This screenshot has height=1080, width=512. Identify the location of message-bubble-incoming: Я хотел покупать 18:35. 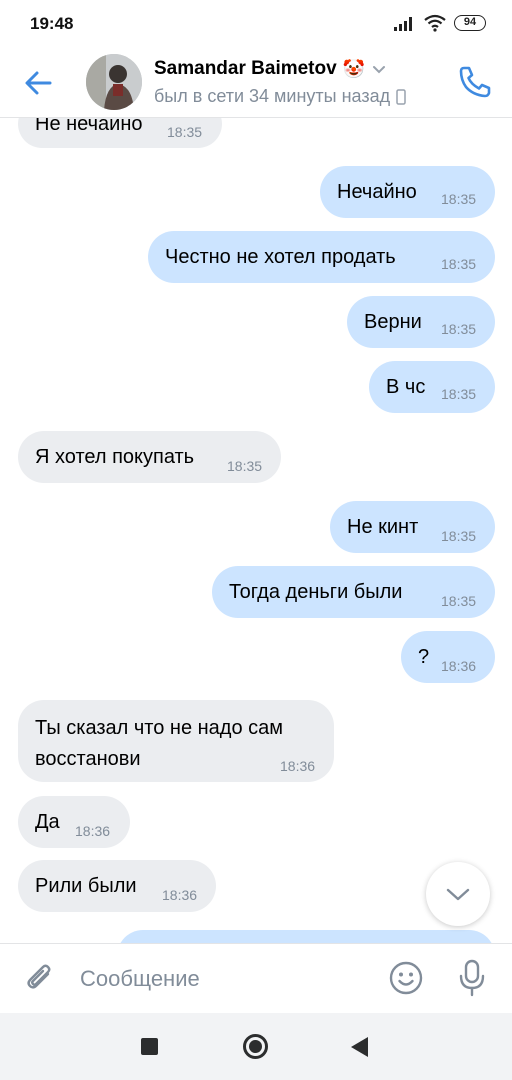
(149, 457).